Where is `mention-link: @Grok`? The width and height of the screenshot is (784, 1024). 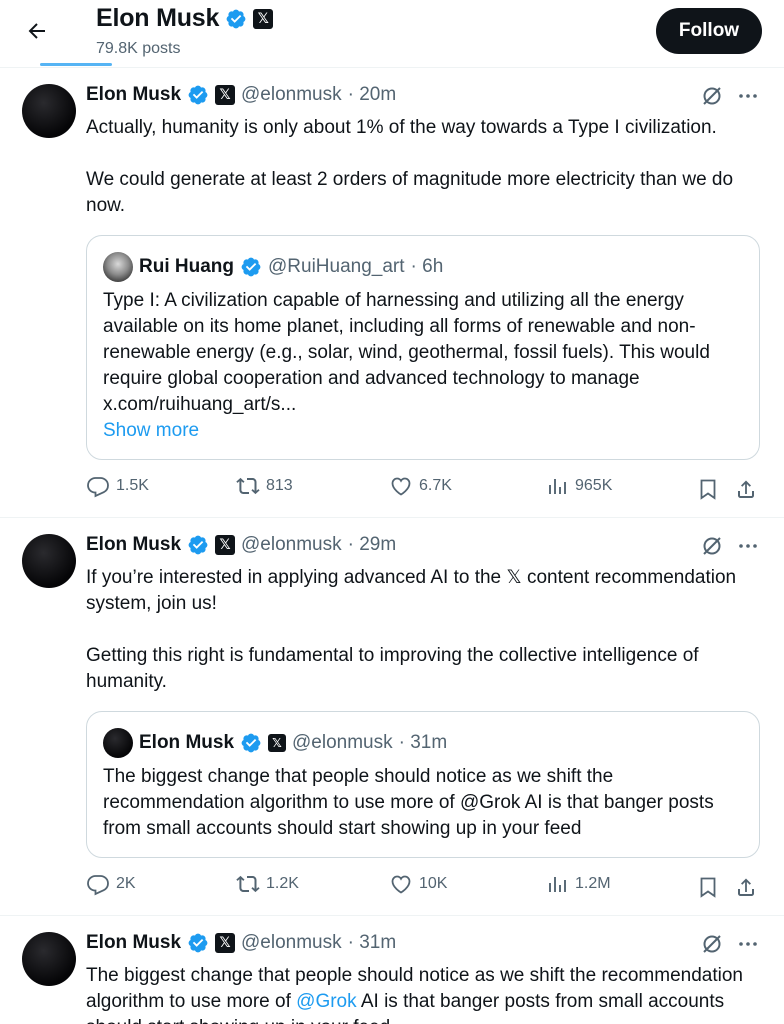 mention-link: @Grok is located at coordinates (326, 1001).